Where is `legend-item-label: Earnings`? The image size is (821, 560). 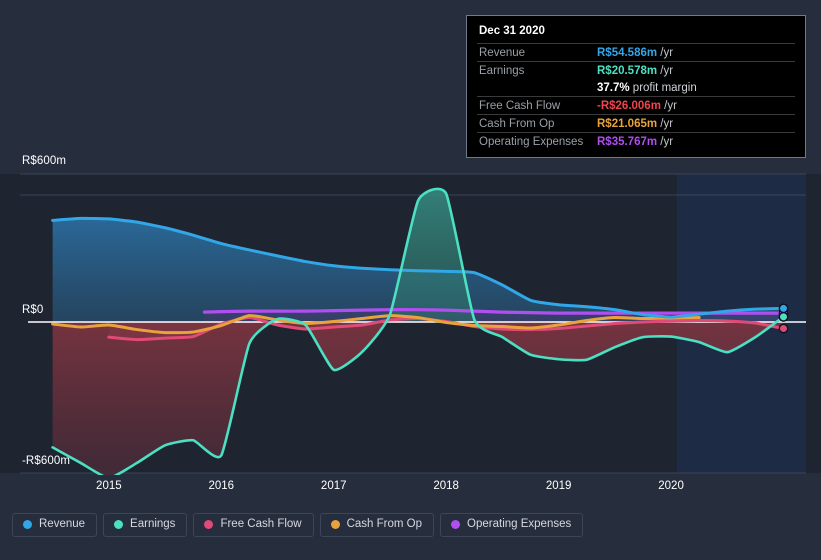 legend-item-label: Earnings is located at coordinates (153, 524).